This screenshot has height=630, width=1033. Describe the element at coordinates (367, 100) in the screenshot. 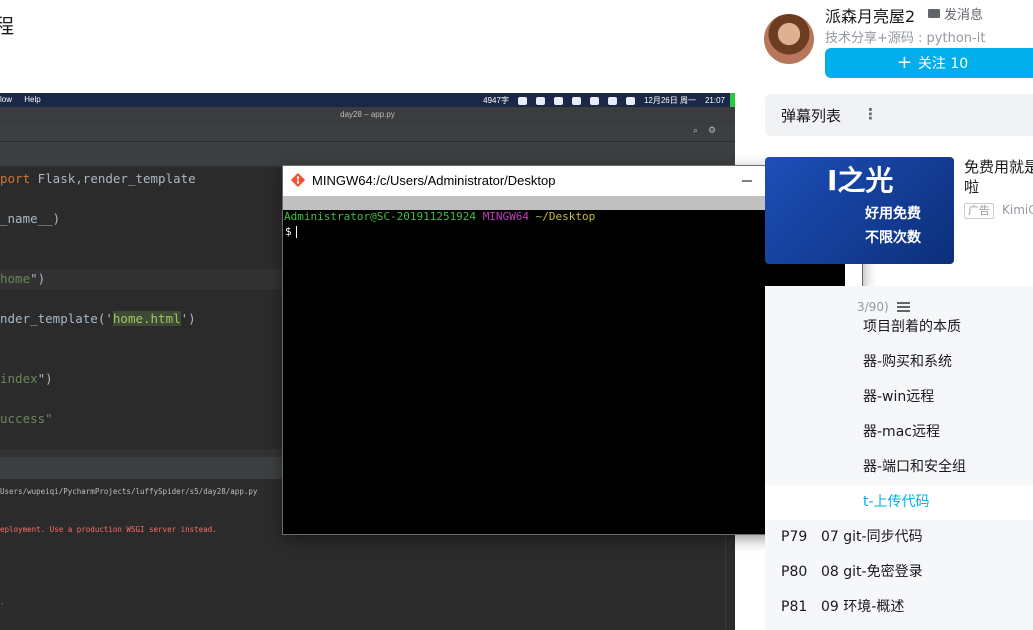

I see `mac-menu-bar: low Help 4947字 12月26日 周一 21:07` at that location.